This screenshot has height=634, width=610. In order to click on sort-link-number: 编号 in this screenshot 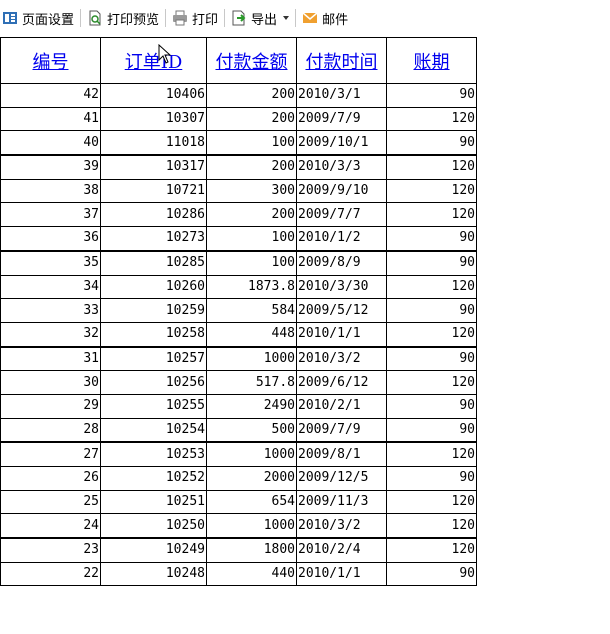, I will do `click(51, 62)`.